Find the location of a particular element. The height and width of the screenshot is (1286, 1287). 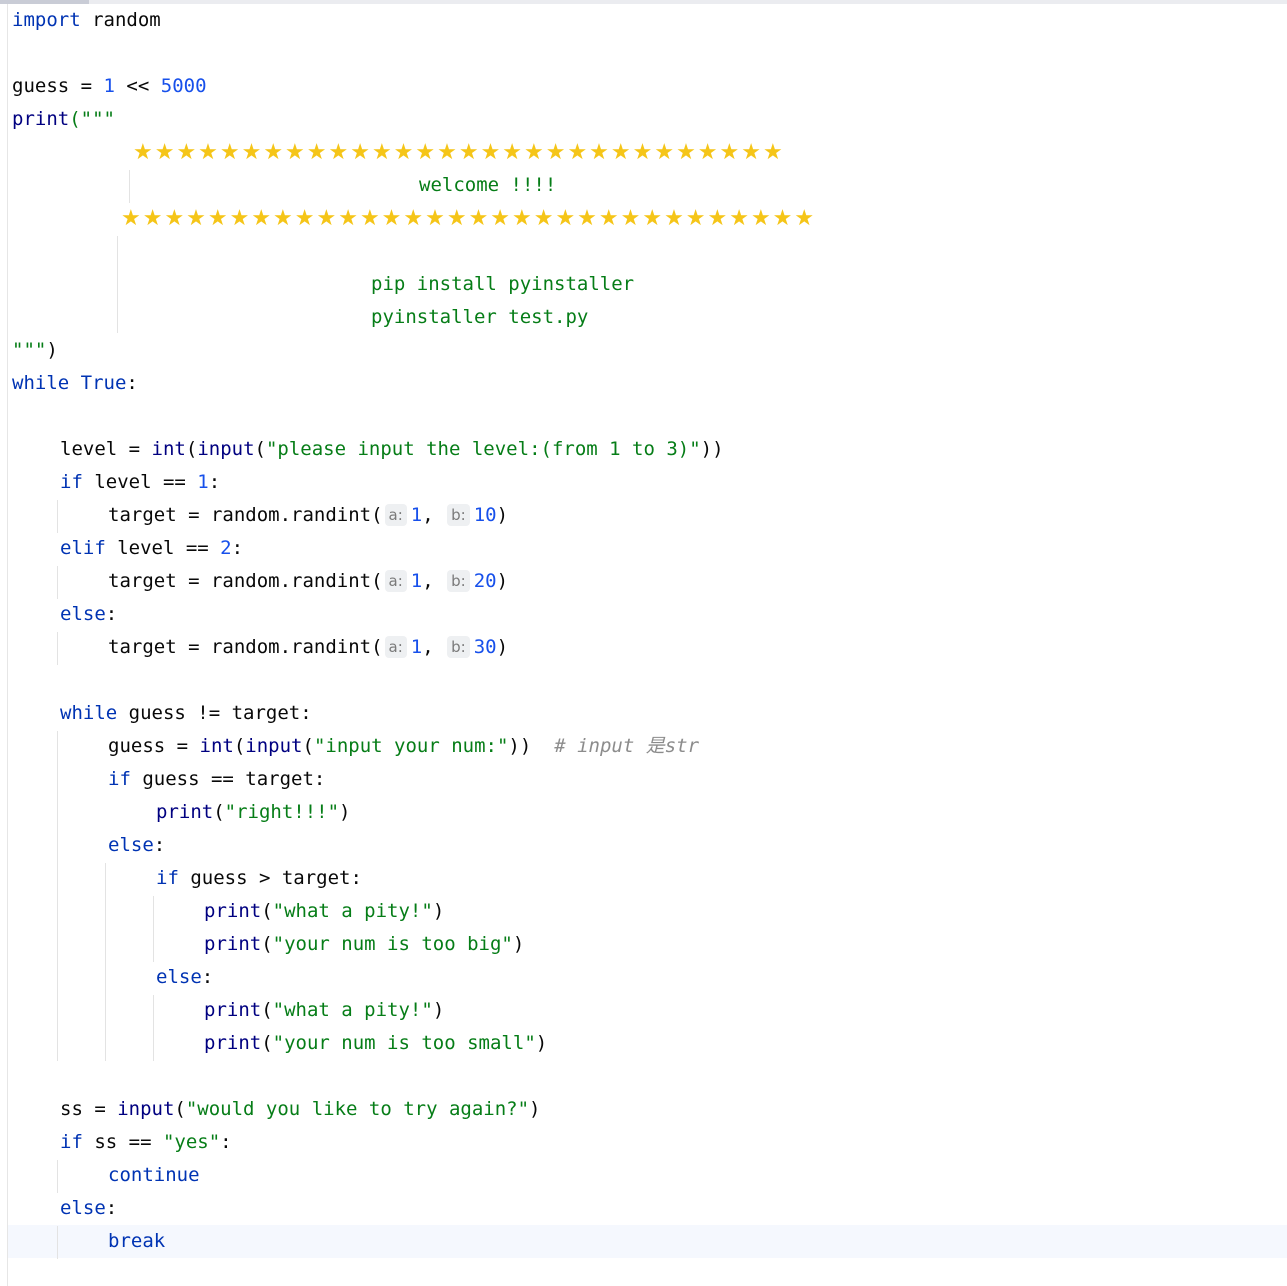

code-line-import: import random is located at coordinates (86, 20).